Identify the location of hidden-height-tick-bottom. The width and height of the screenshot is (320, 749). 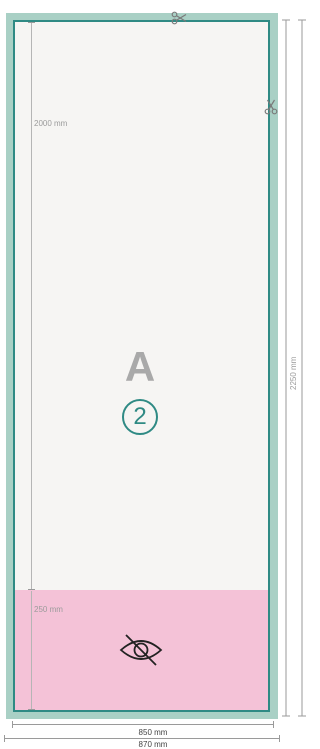
(31, 709).